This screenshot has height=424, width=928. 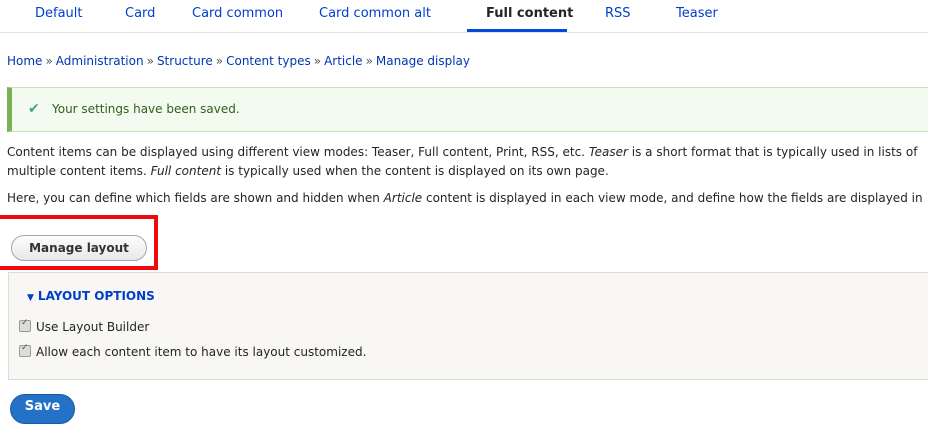 What do you see at coordinates (517, 30) in the screenshot?
I see `active-tab-indicator` at bounding box center [517, 30].